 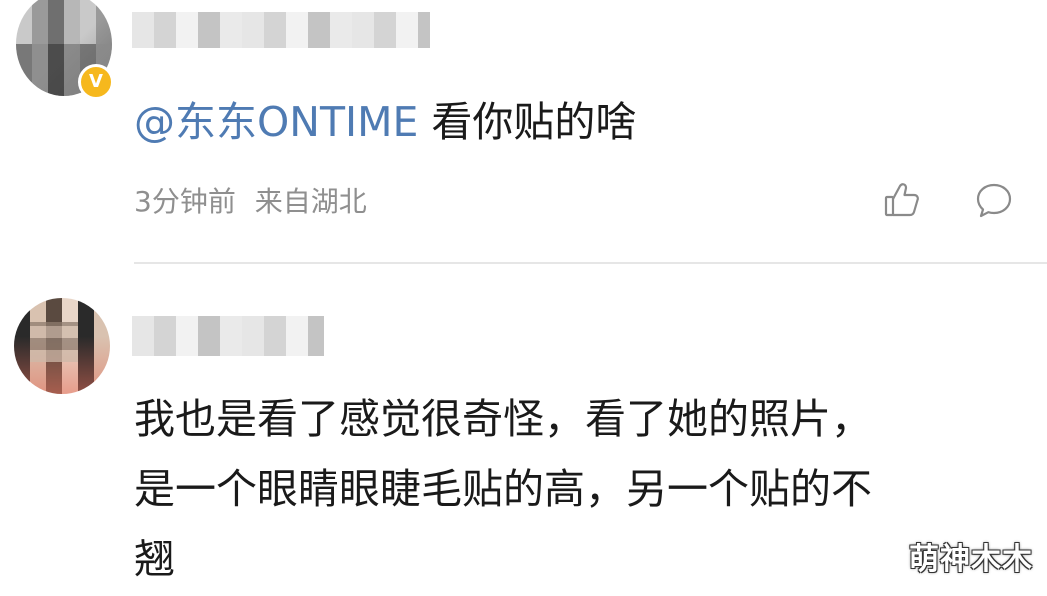 I want to click on timestamp: 3分钟前, so click(x=185, y=201).